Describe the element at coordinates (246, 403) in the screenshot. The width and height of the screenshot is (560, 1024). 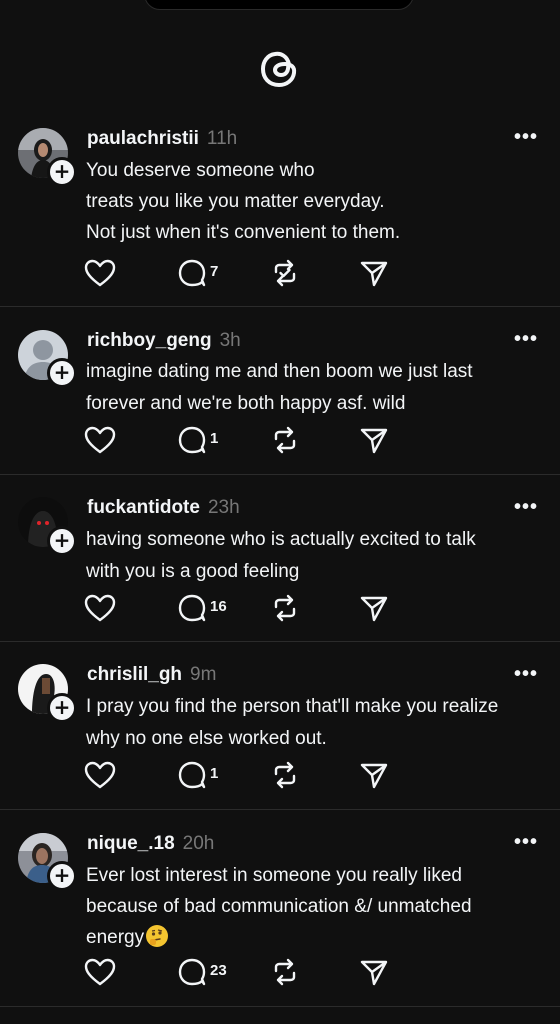
I see `post-text-line: forever and we're both happy asf. wild` at that location.